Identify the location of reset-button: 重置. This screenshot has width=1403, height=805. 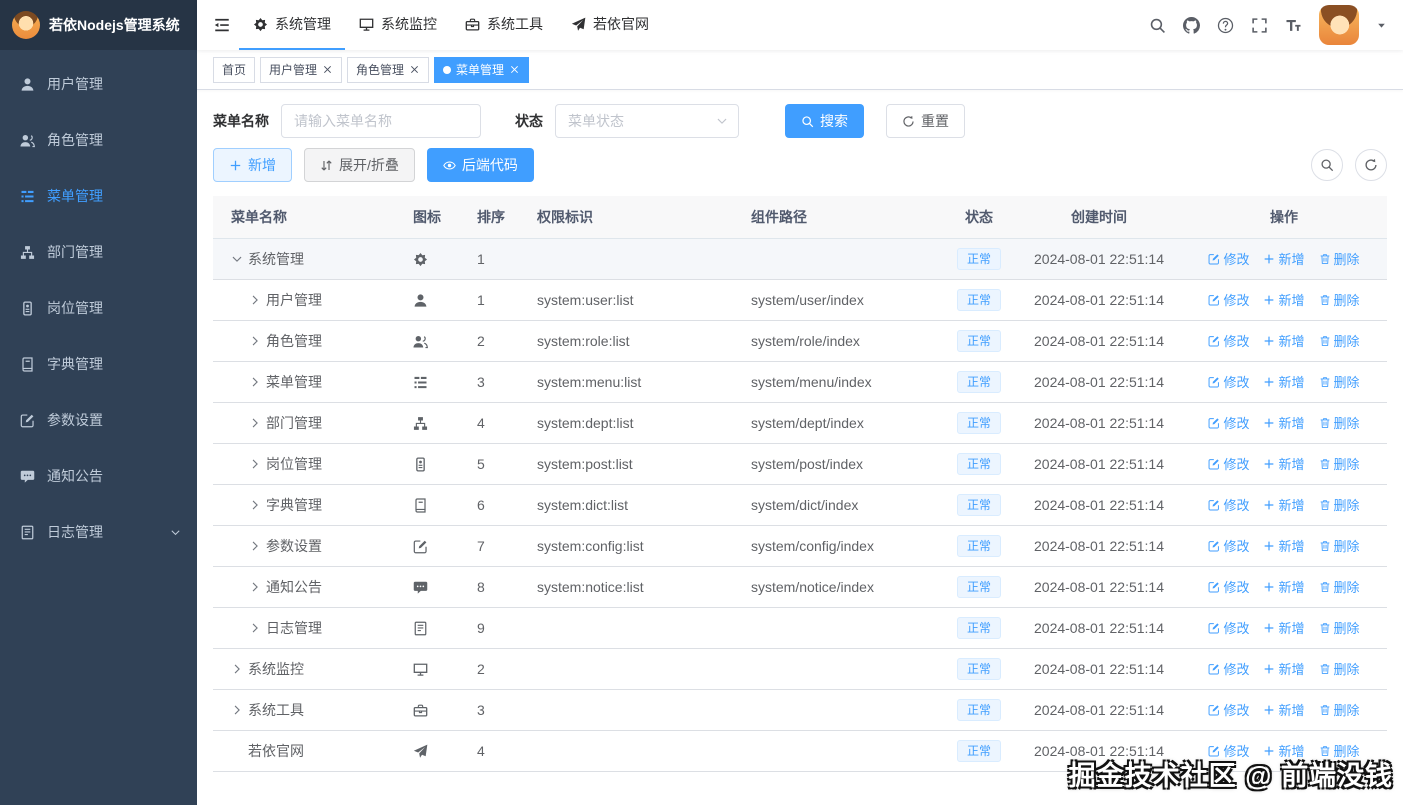
(925, 121).